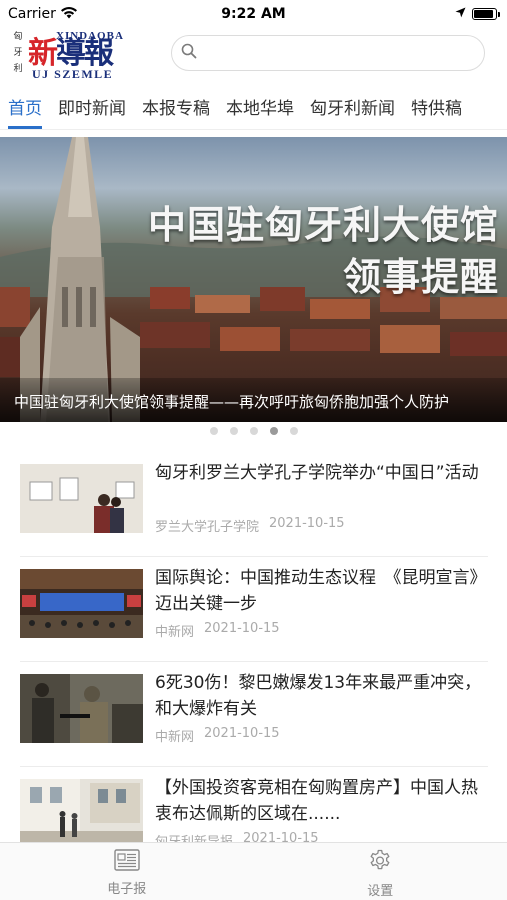  I want to click on tabbar-item-epaper: 电子报, so click(127, 871).